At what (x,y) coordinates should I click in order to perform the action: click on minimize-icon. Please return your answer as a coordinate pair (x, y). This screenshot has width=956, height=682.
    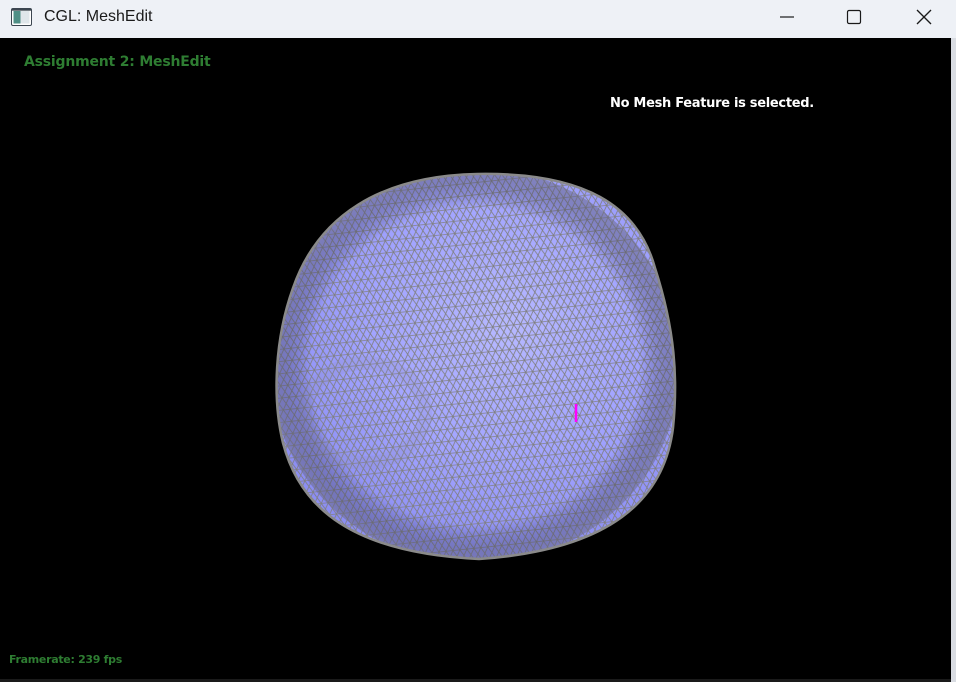
    Looking at the image, I should click on (787, 17).